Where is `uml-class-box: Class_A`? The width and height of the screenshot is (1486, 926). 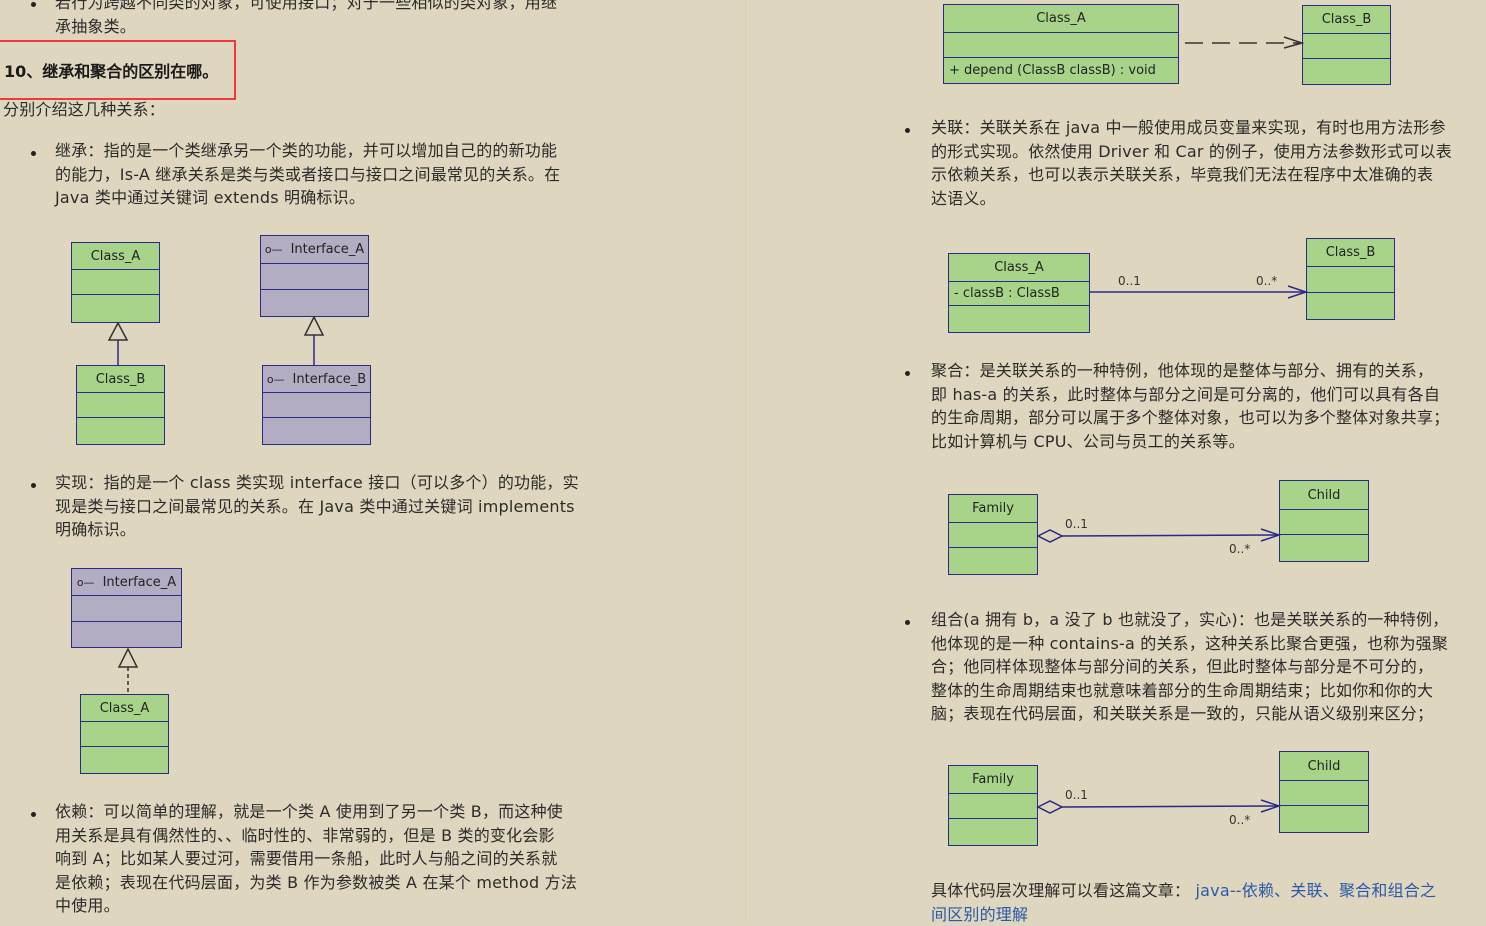 uml-class-box: Class_A is located at coordinates (115, 282).